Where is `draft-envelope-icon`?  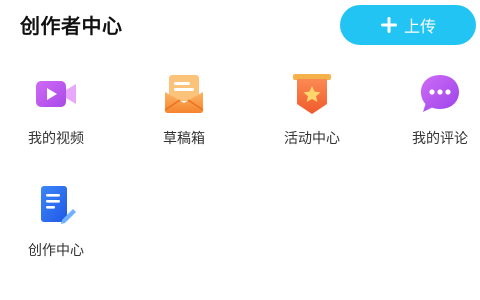 draft-envelope-icon is located at coordinates (184, 94).